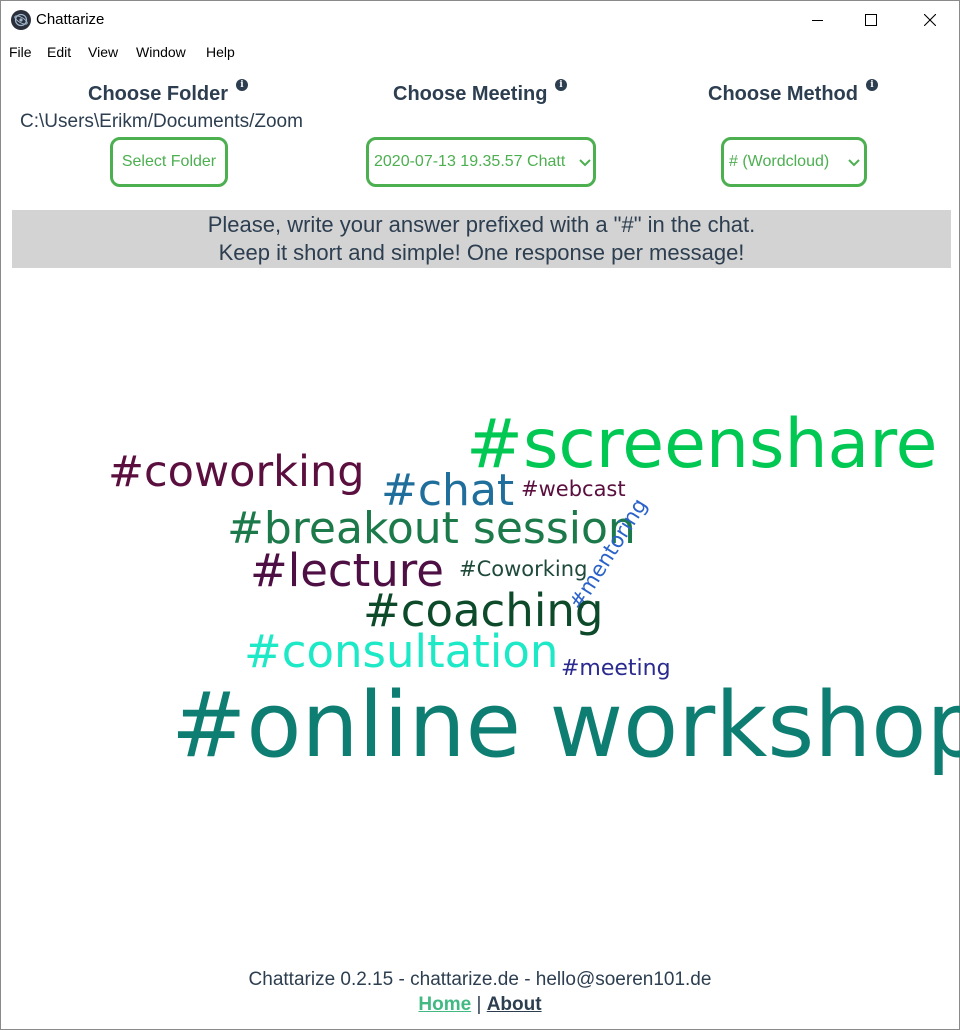 The width and height of the screenshot is (960, 1030). Describe the element at coordinates (70, 19) in the screenshot. I see `window-title: Chattarize` at that location.